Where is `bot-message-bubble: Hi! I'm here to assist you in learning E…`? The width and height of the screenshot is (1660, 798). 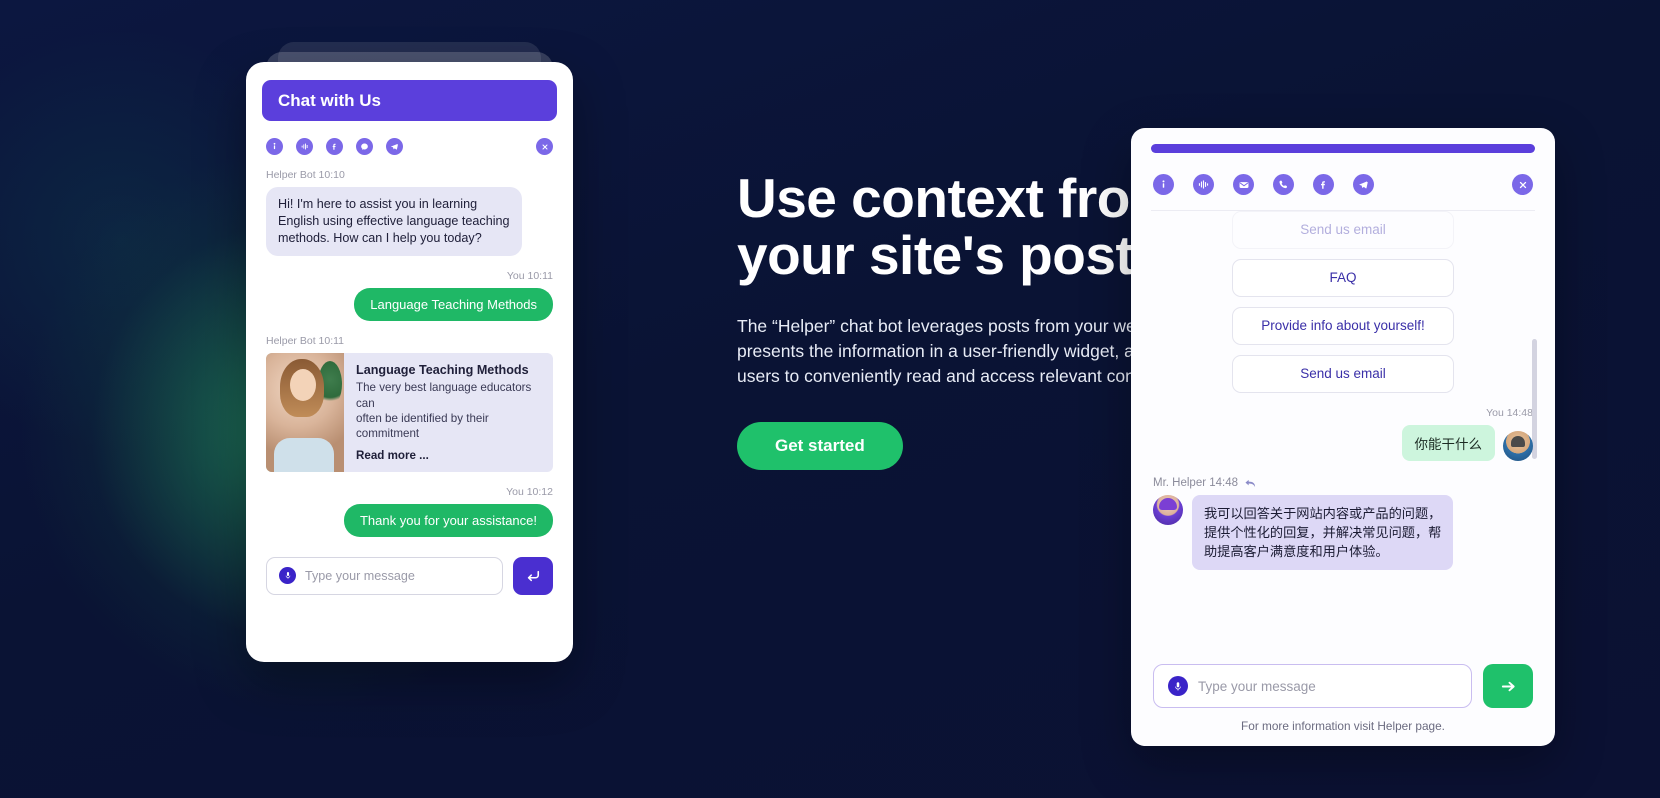
bot-message-bubble: Hi! I'm here to assist you in learning E… is located at coordinates (394, 222).